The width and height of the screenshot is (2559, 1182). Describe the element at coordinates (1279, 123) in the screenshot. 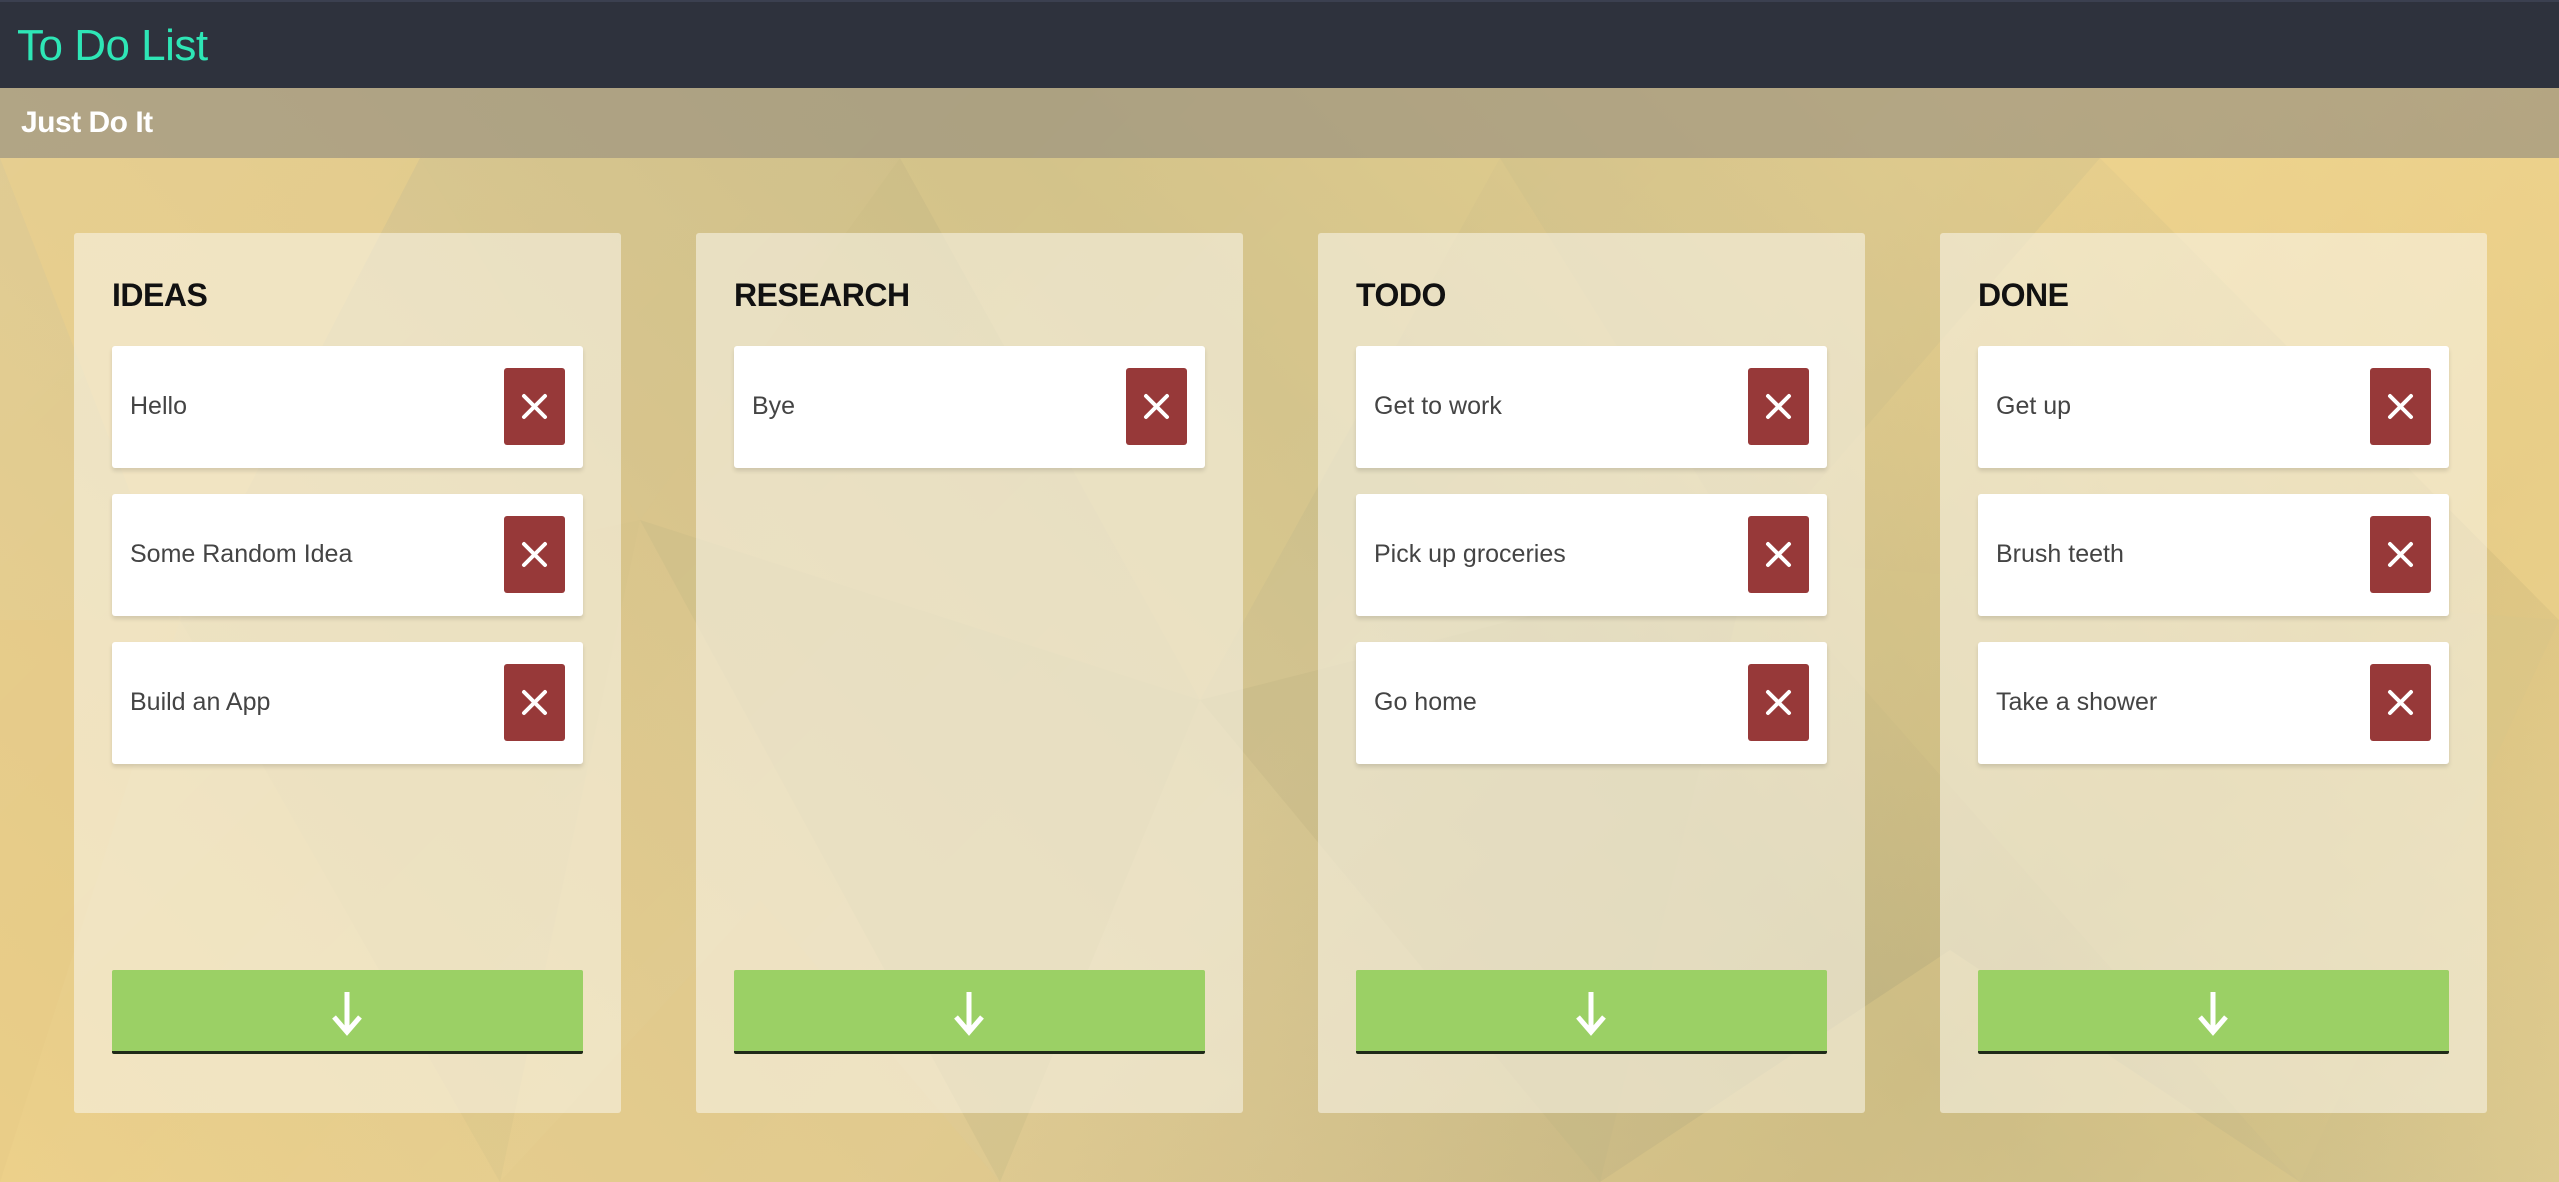

I see `sub-header: Just Do It` at that location.